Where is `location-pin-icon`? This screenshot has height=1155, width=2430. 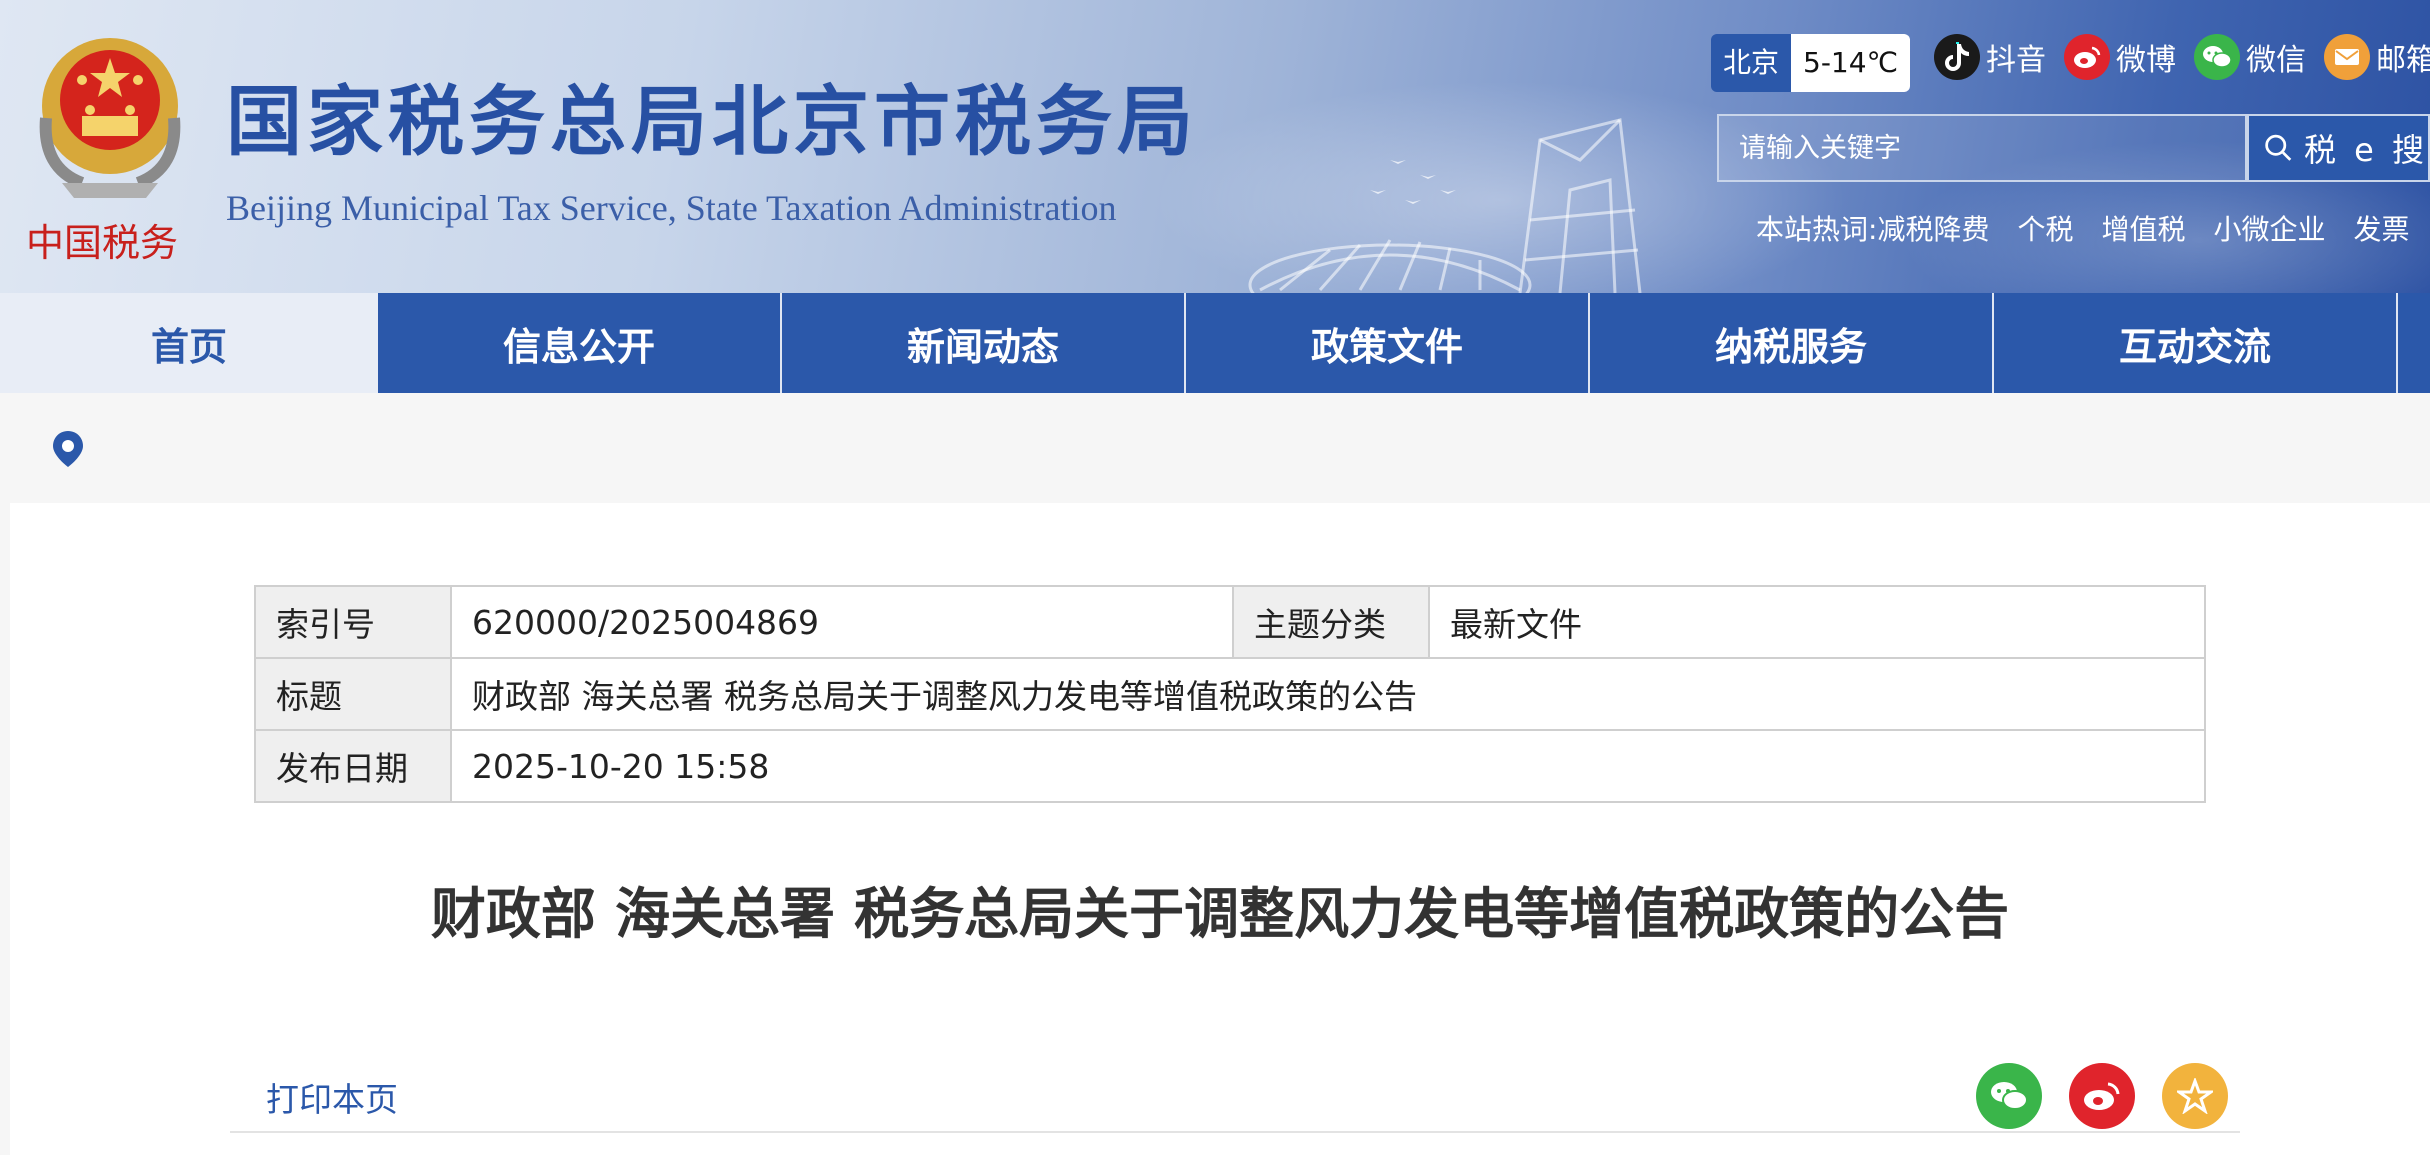
location-pin-icon is located at coordinates (68, 449).